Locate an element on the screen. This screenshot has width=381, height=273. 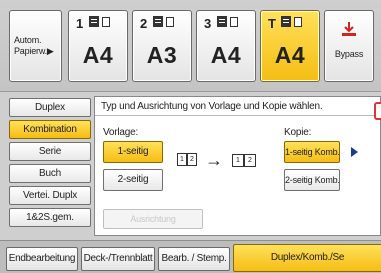
menu-item-combination: Kombination is located at coordinates (50, 129).